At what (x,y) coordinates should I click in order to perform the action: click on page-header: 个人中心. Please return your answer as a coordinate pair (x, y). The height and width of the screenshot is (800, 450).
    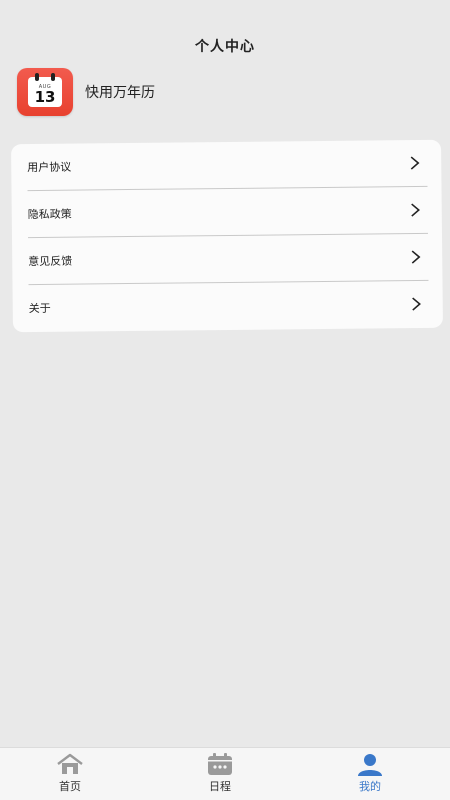
    Looking at the image, I should click on (225, 31).